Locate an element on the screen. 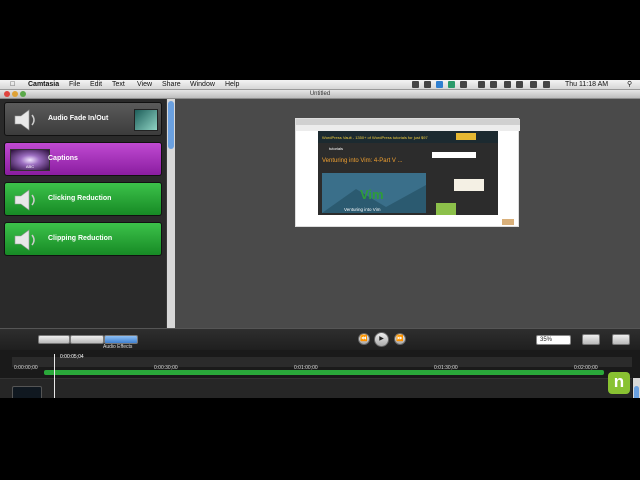 This screenshot has height=480, width=640. vim-logo: Vim is located at coordinates (372, 194).